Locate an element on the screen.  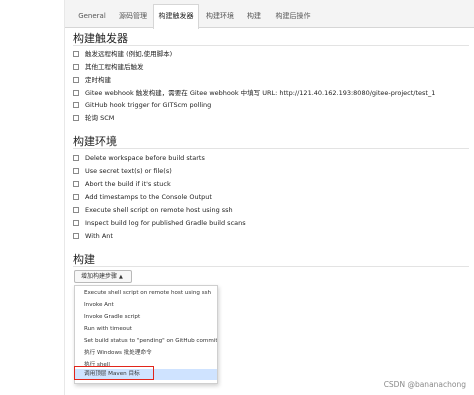
trigger-github-row: GitHub hook trigger for GITScm polling is located at coordinates (142, 105).